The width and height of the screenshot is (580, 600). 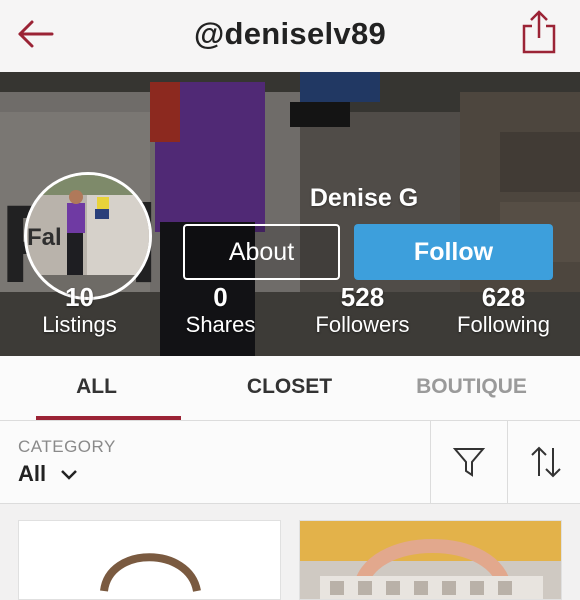 I want to click on filter-icon, so click(x=469, y=462).